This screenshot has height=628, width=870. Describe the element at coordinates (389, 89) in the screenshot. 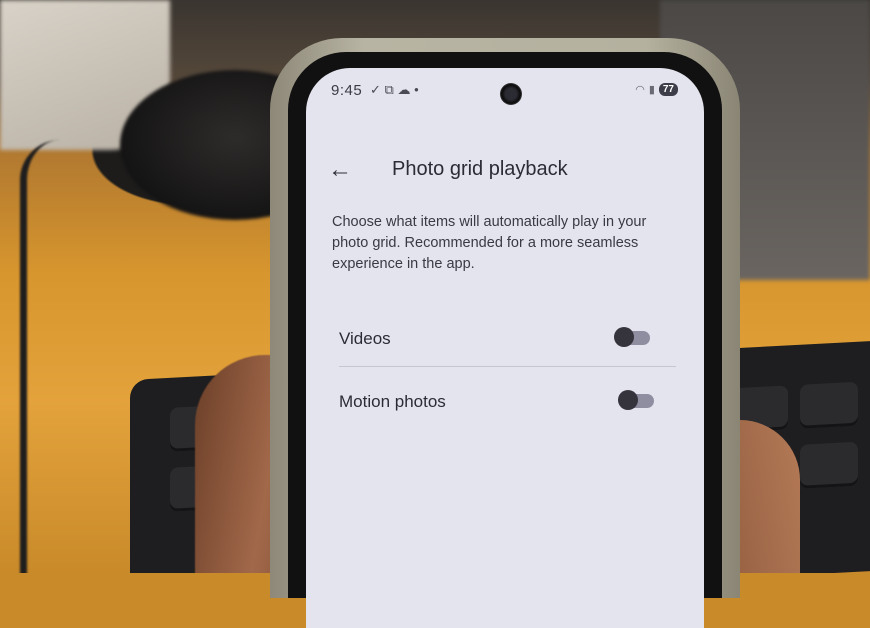

I see `screenshot-icon: ⧉` at that location.